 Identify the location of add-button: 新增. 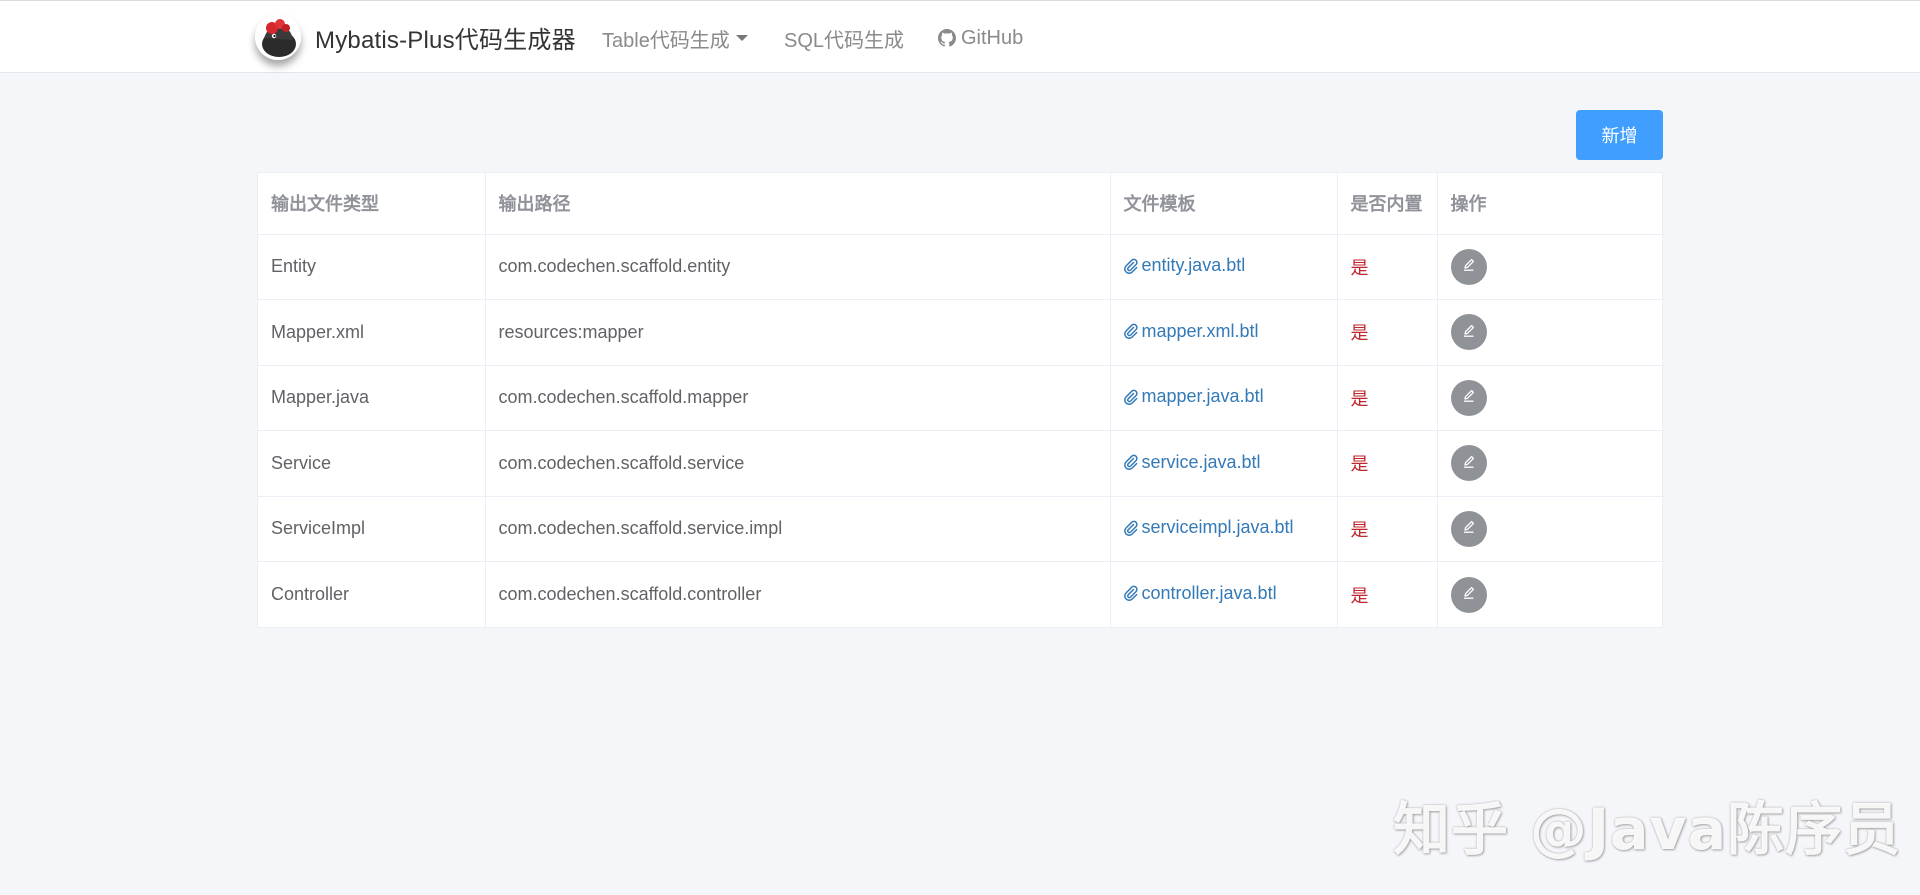
(1619, 135).